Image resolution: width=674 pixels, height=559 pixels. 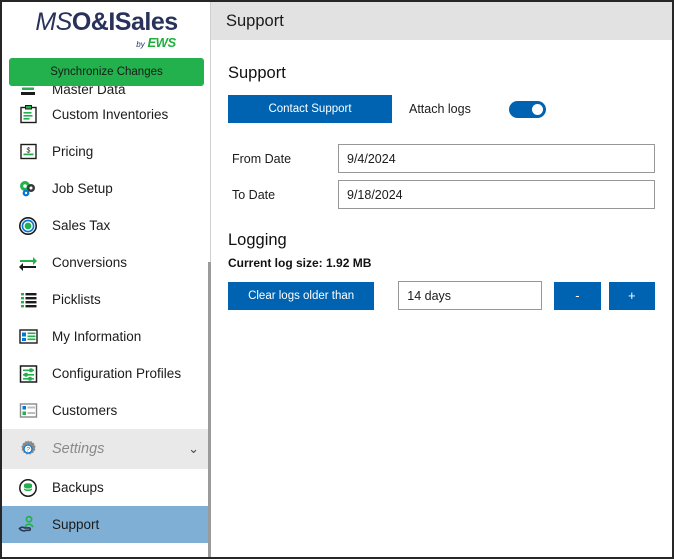 I want to click on current-log-size-text: Current log size: 1.92 MB, so click(x=300, y=263).